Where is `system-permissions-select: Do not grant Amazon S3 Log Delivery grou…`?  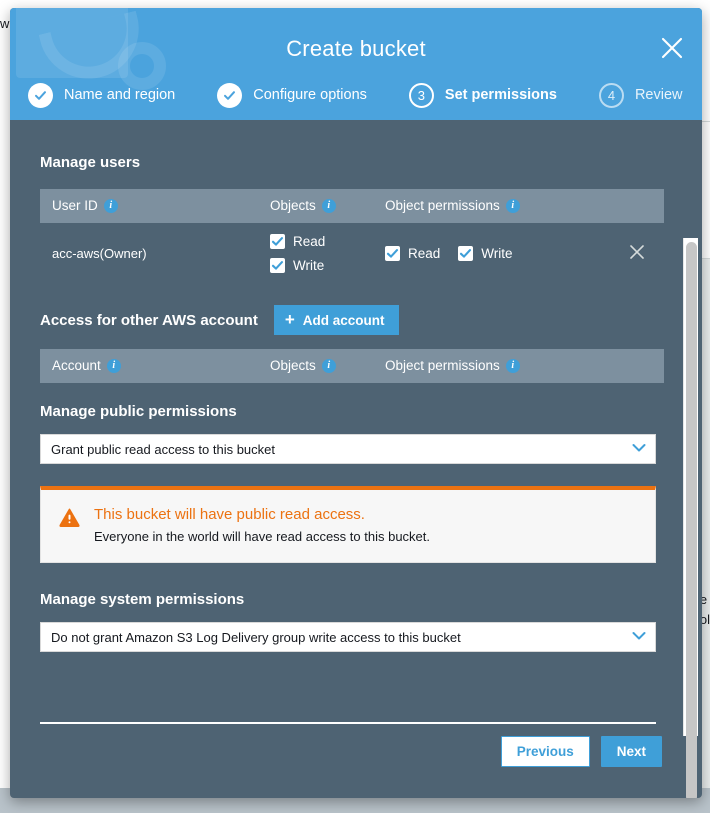 system-permissions-select: Do not grant Amazon S3 Log Delivery grou… is located at coordinates (348, 637).